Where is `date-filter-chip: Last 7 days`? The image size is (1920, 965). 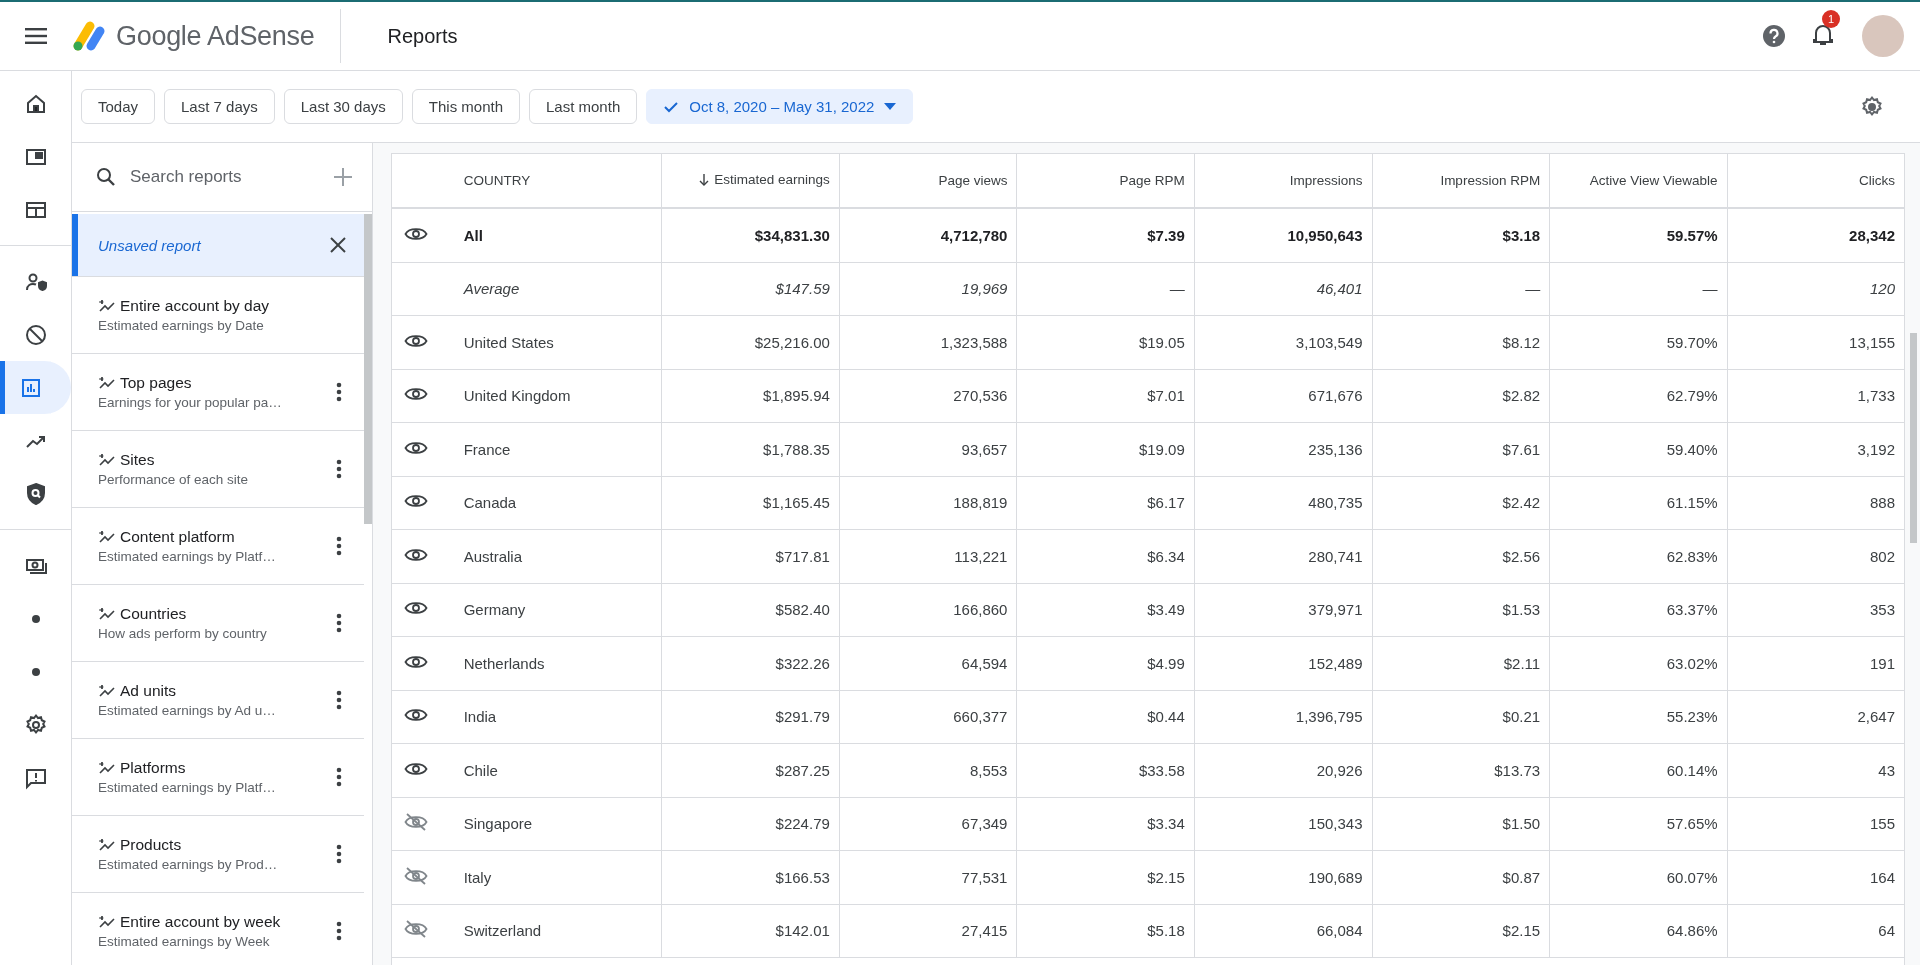
date-filter-chip: Last 7 days is located at coordinates (219, 106).